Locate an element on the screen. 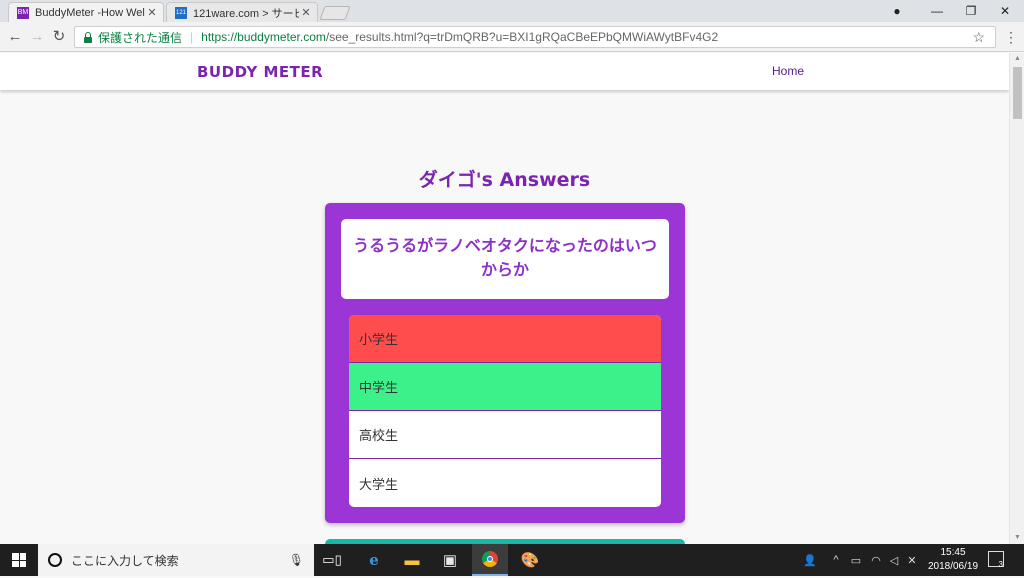  scroll-up-icon: ▲ is located at coordinates (1017, 59).